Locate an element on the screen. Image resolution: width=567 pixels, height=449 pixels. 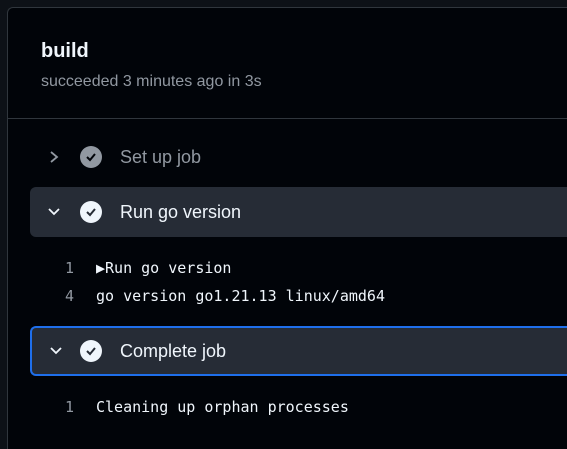
step-run-go-version: Run go version is located at coordinates (298, 212).